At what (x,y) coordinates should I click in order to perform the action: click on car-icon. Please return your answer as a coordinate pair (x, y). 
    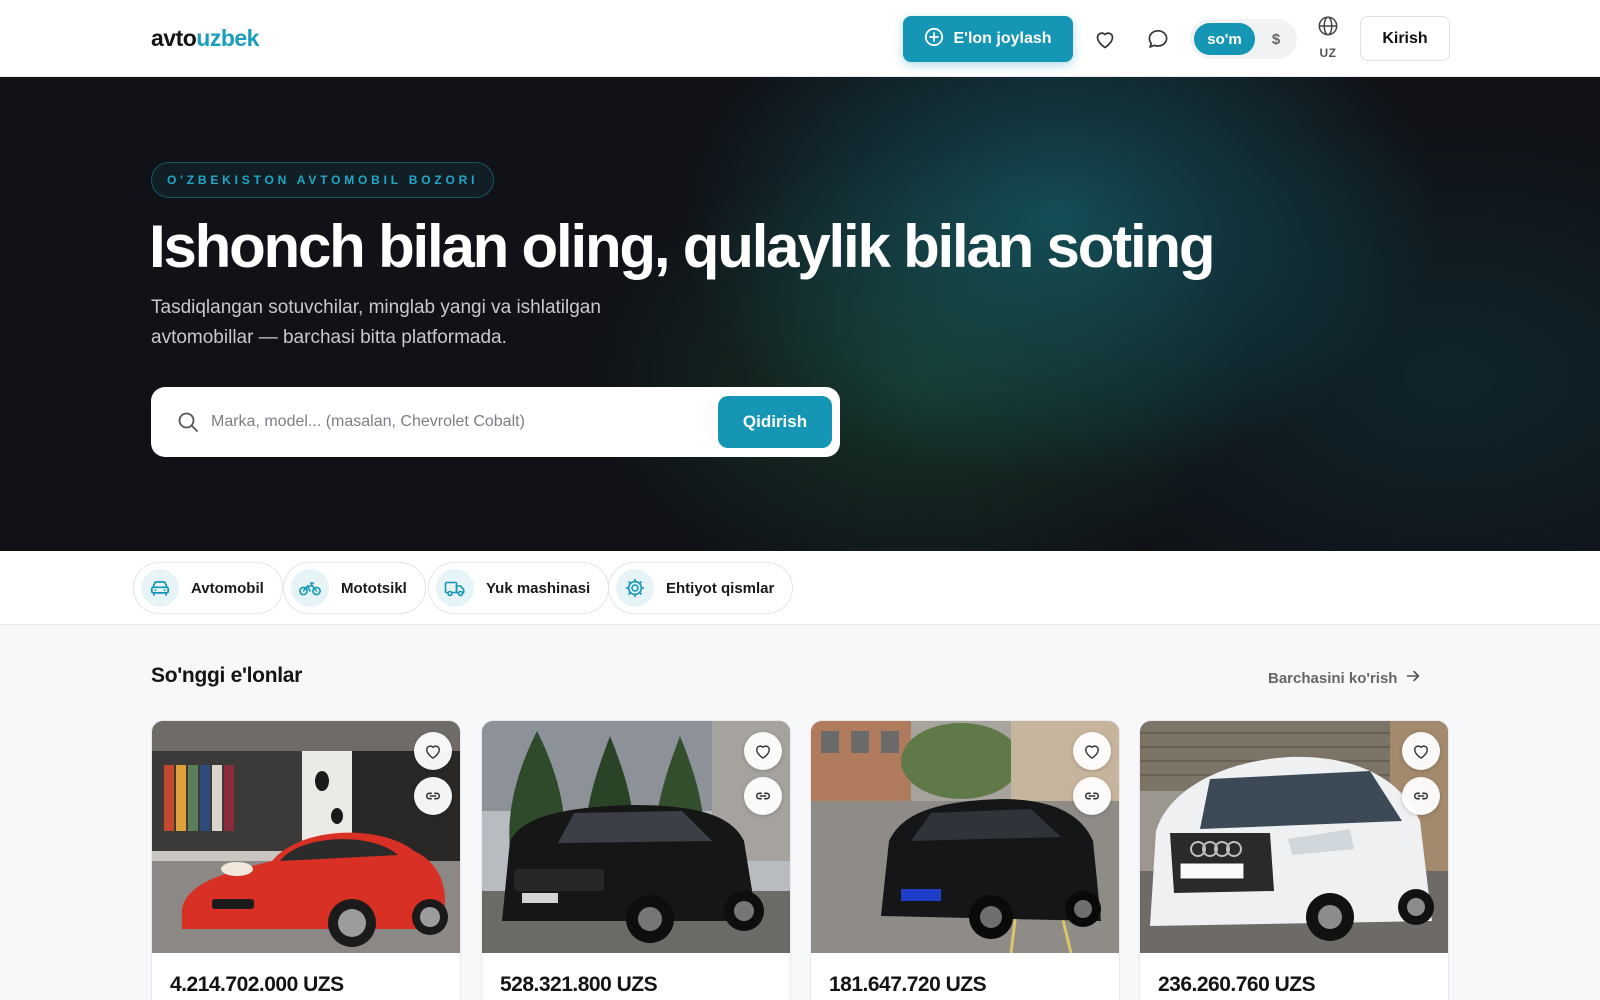
    Looking at the image, I should click on (160, 588).